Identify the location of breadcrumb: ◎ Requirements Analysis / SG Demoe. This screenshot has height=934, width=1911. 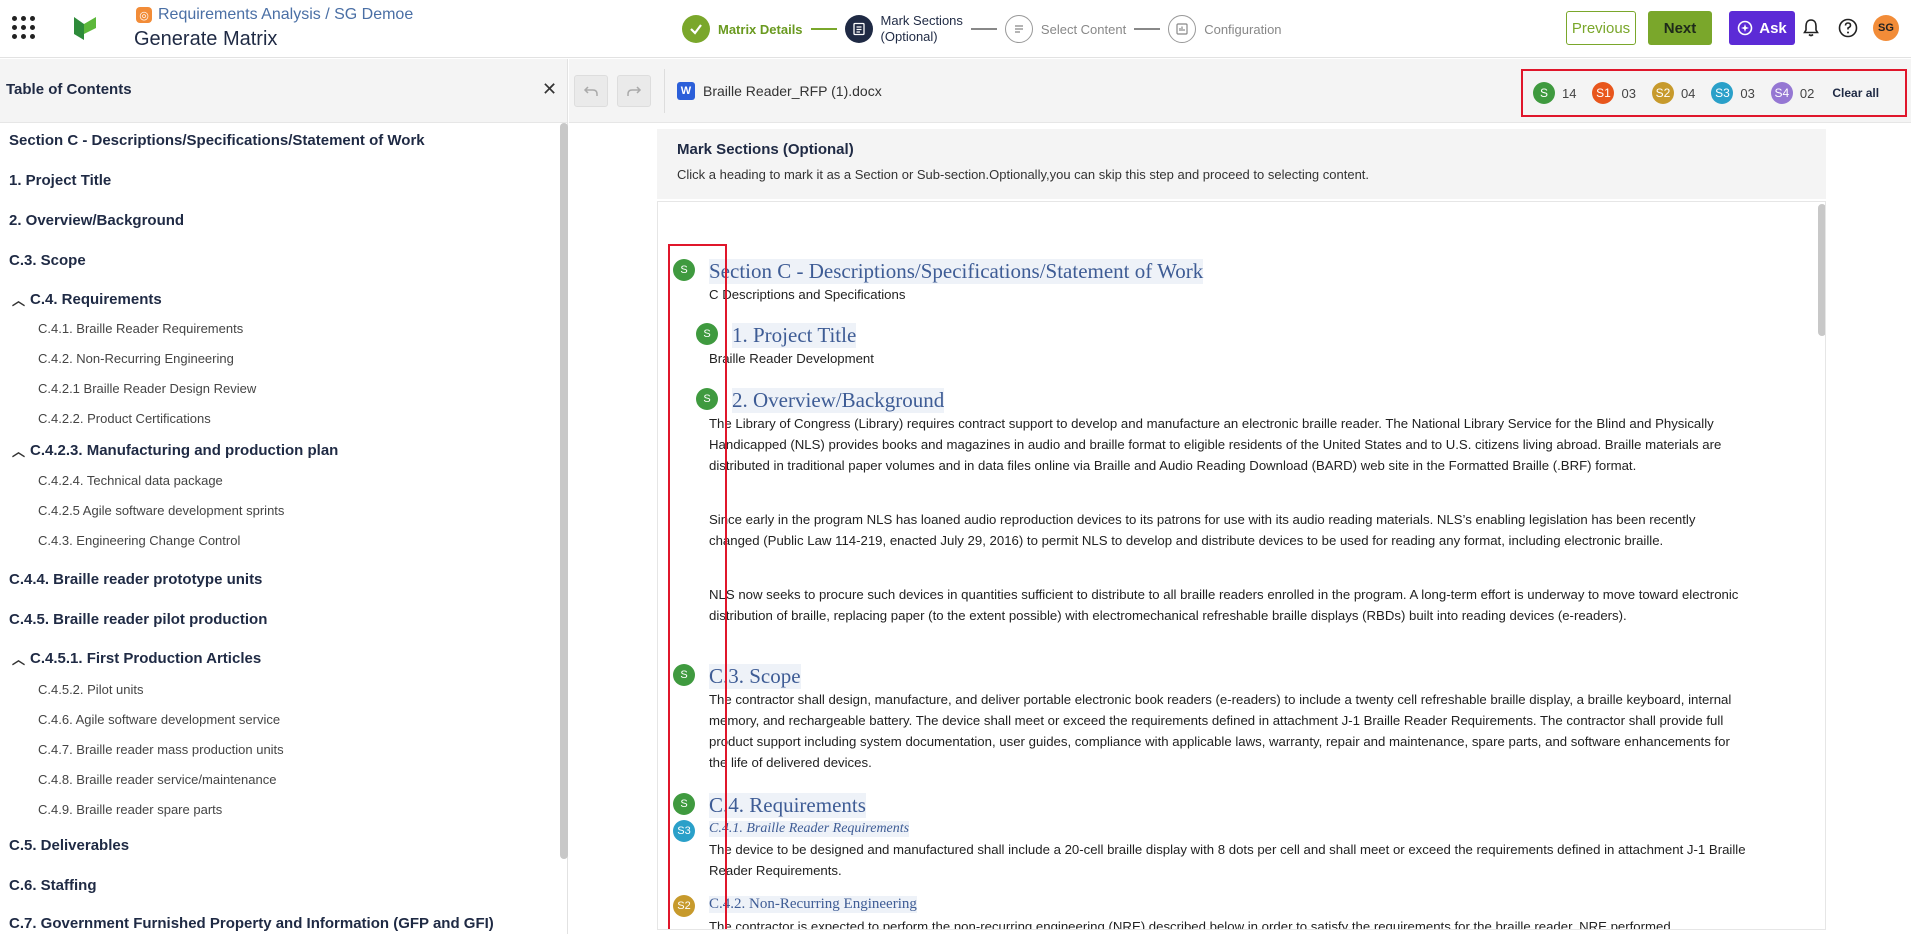
(274, 15).